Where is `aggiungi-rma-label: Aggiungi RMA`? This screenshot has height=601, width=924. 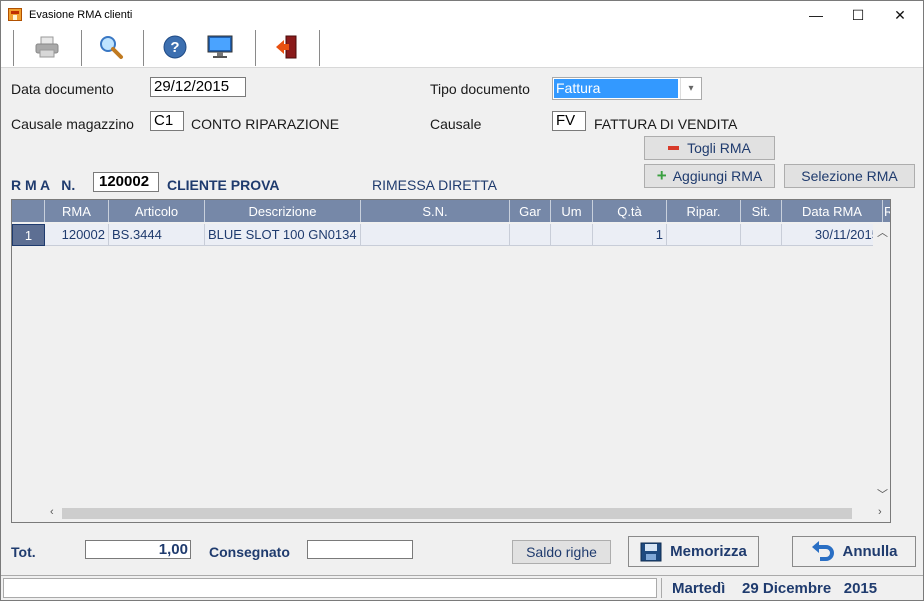 aggiungi-rma-label: Aggiungi RMA is located at coordinates (717, 176).